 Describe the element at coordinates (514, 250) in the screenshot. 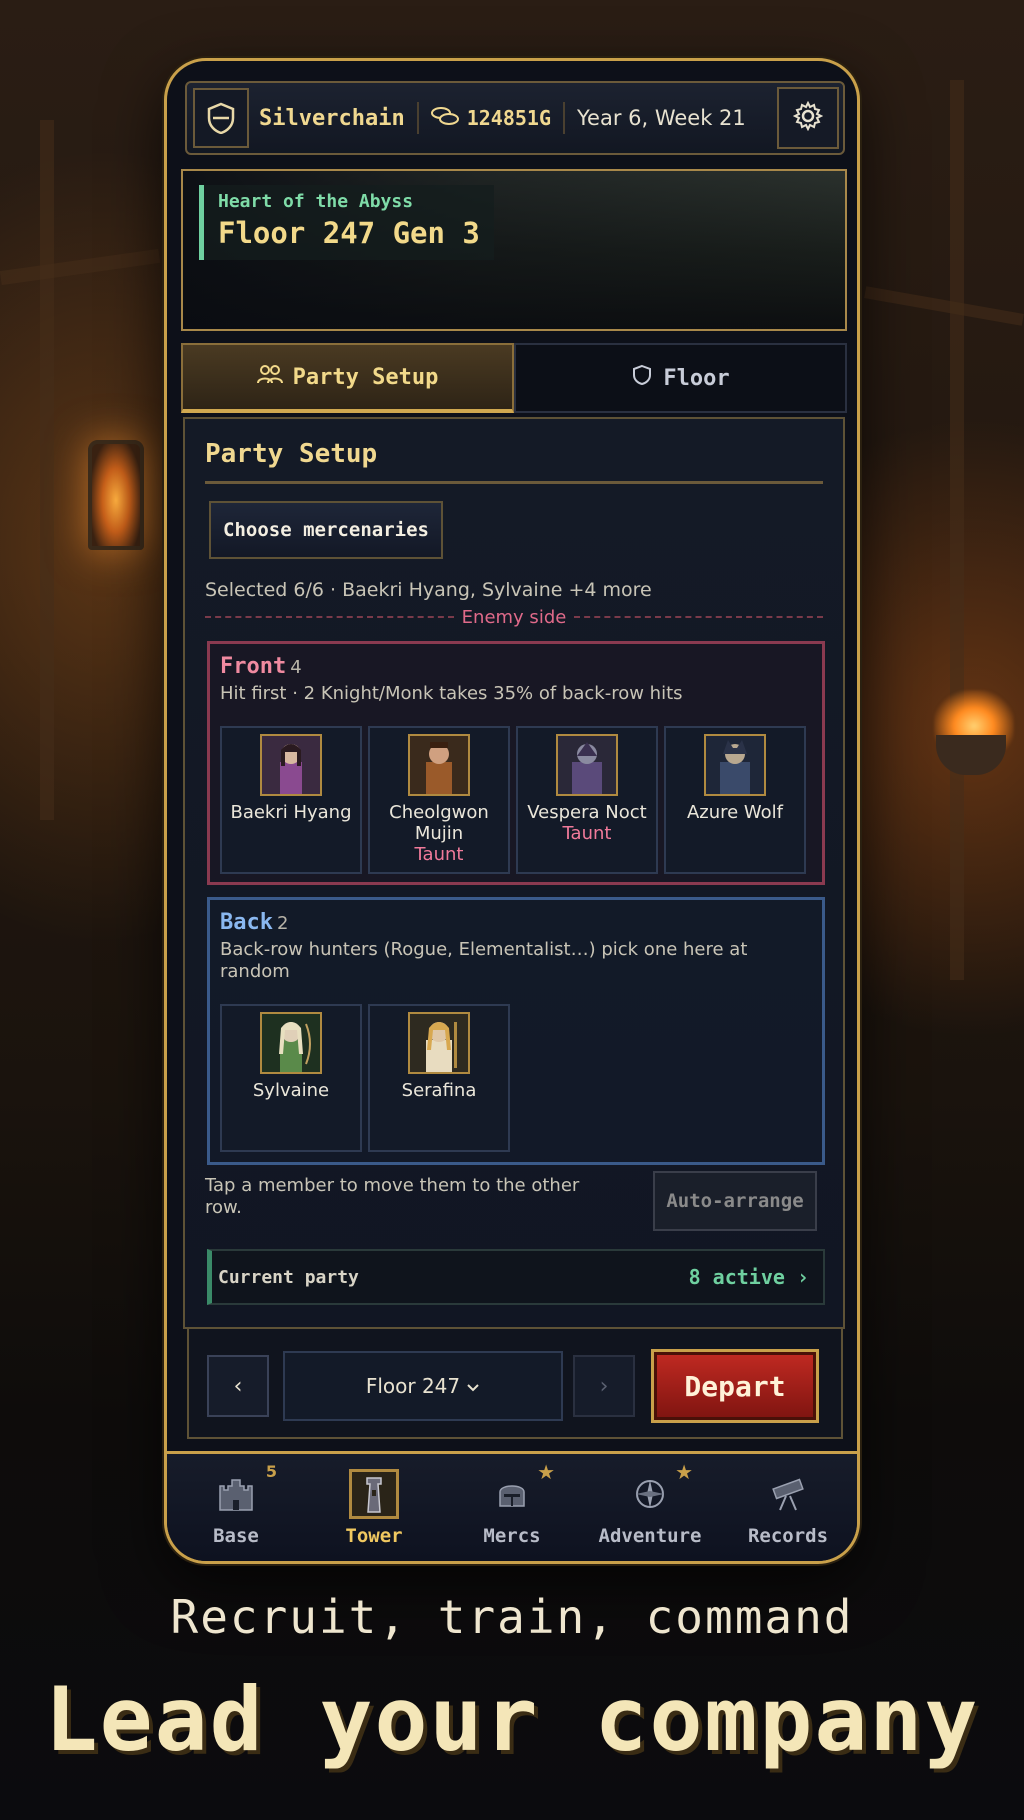

I see `dungeon-banner: Heart of the Abyss Floor 247 Gen 3` at that location.